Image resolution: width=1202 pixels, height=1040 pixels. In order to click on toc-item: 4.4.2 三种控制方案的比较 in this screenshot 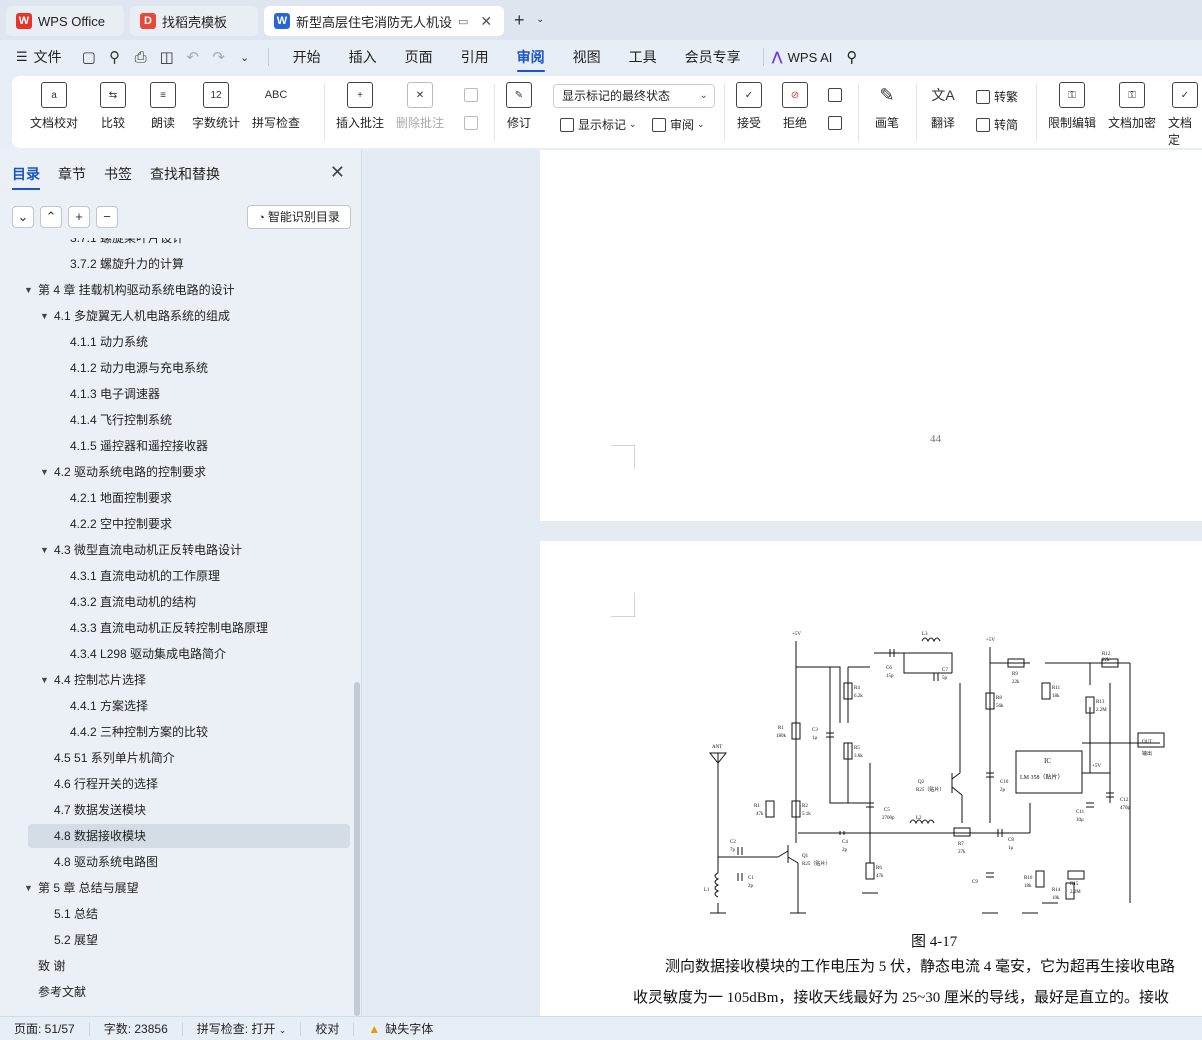, I will do `click(176, 732)`.